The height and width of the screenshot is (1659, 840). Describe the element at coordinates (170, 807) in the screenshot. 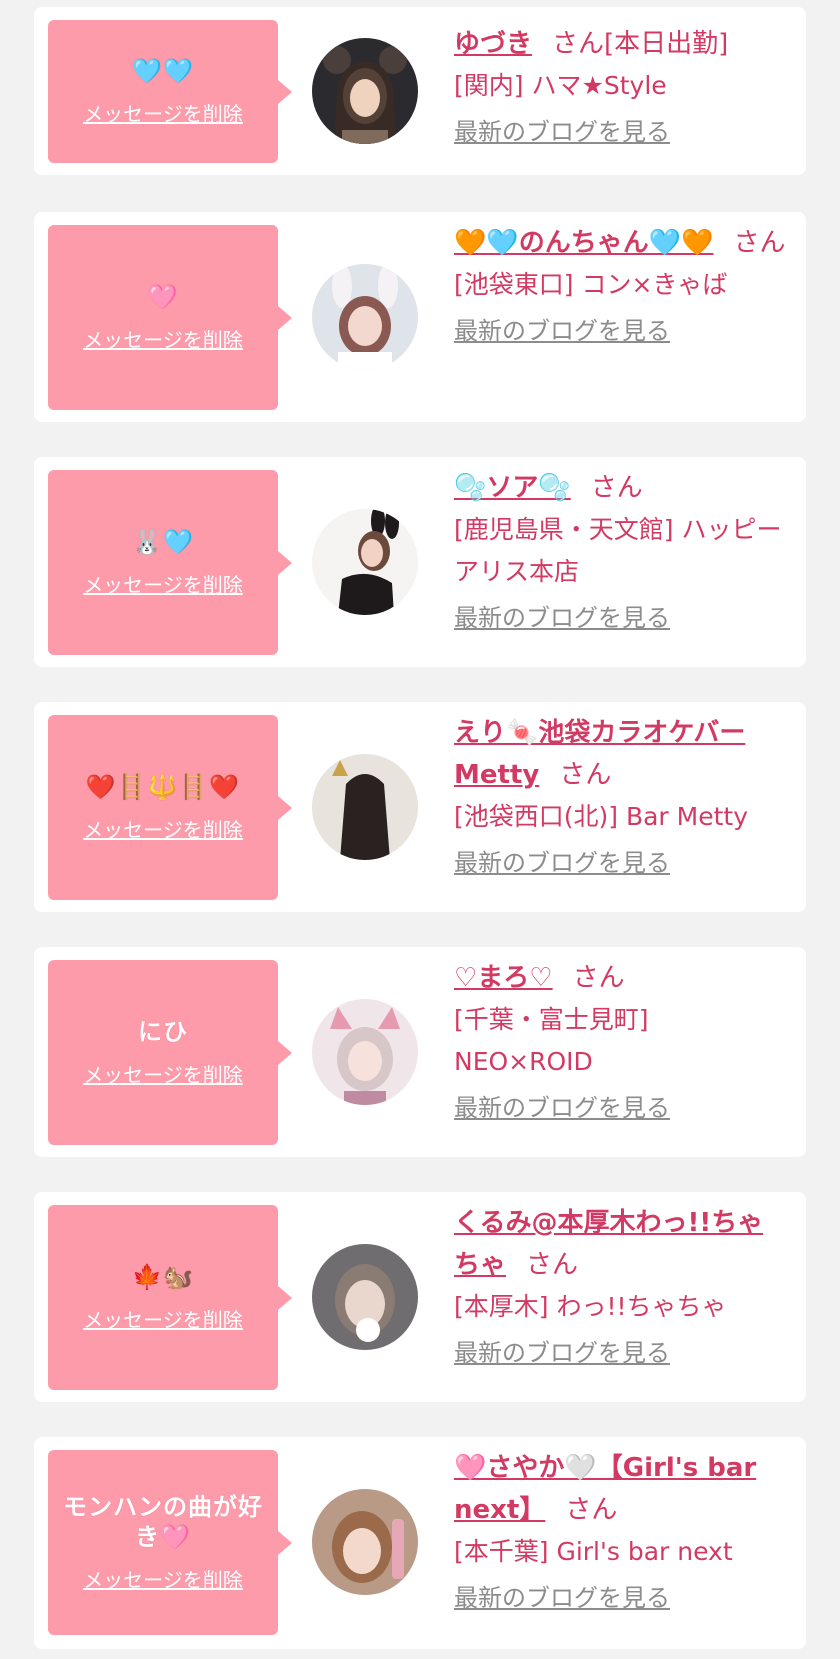

I see `message-bubble: ❤️🪜🔱🪜❤️ メッセージを削除` at that location.